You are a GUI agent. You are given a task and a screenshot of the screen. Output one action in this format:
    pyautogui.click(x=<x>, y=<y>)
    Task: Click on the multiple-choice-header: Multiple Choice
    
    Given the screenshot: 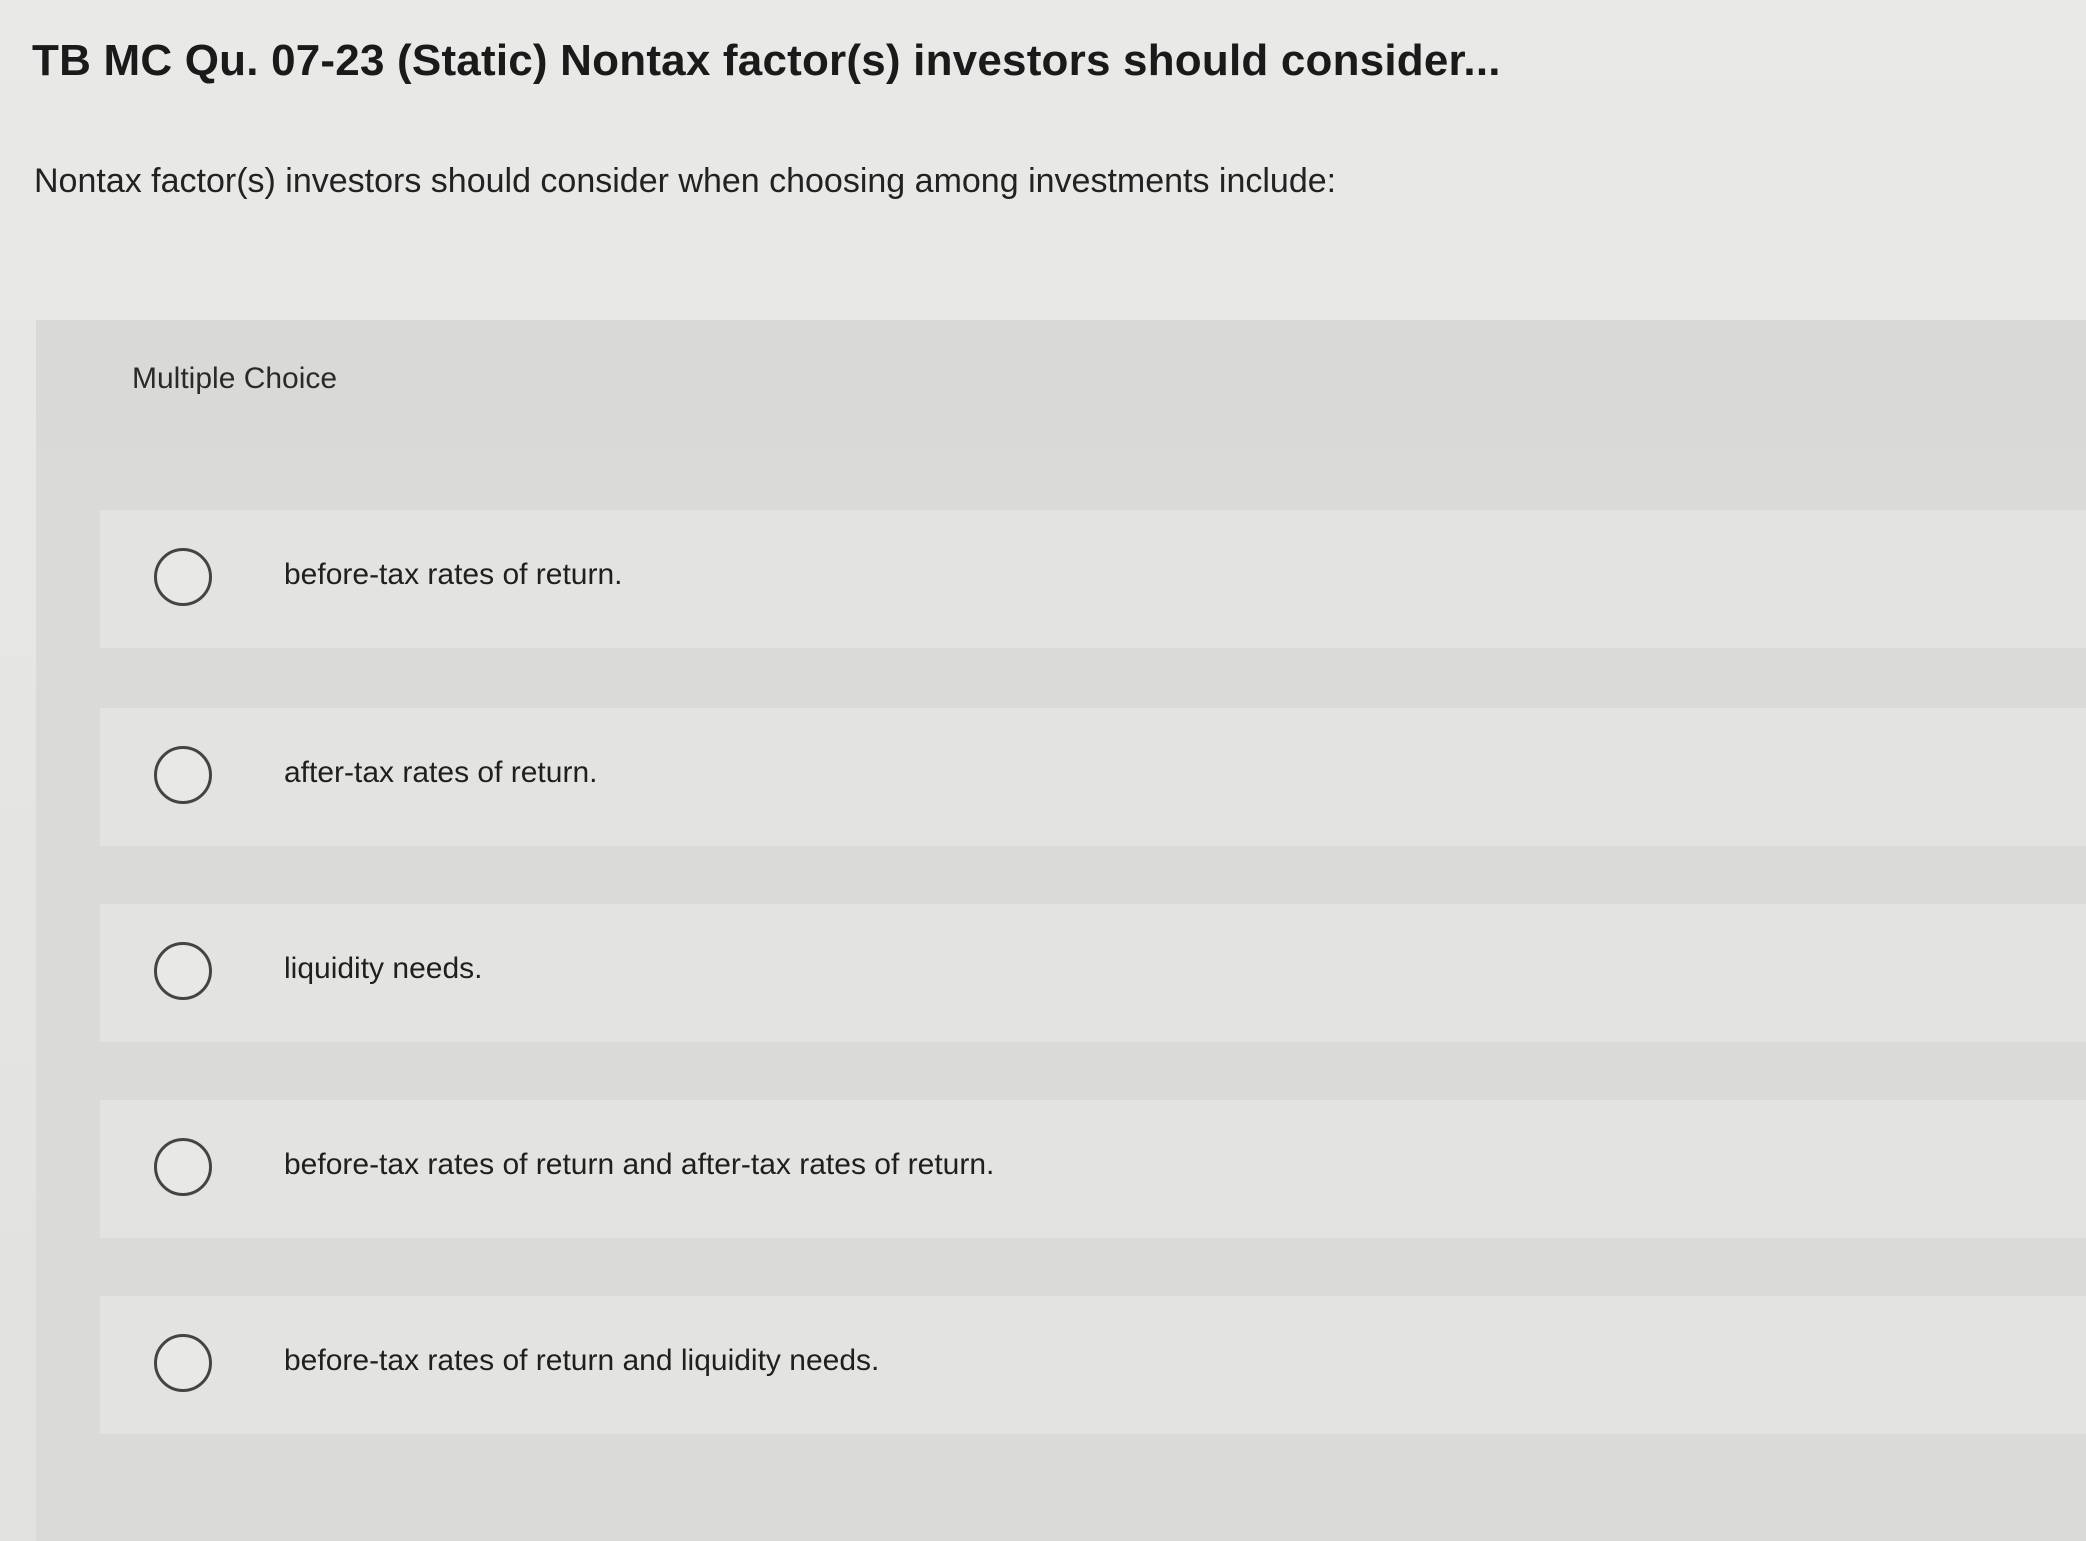 What is the action you would take?
    pyautogui.click(x=1061, y=384)
    